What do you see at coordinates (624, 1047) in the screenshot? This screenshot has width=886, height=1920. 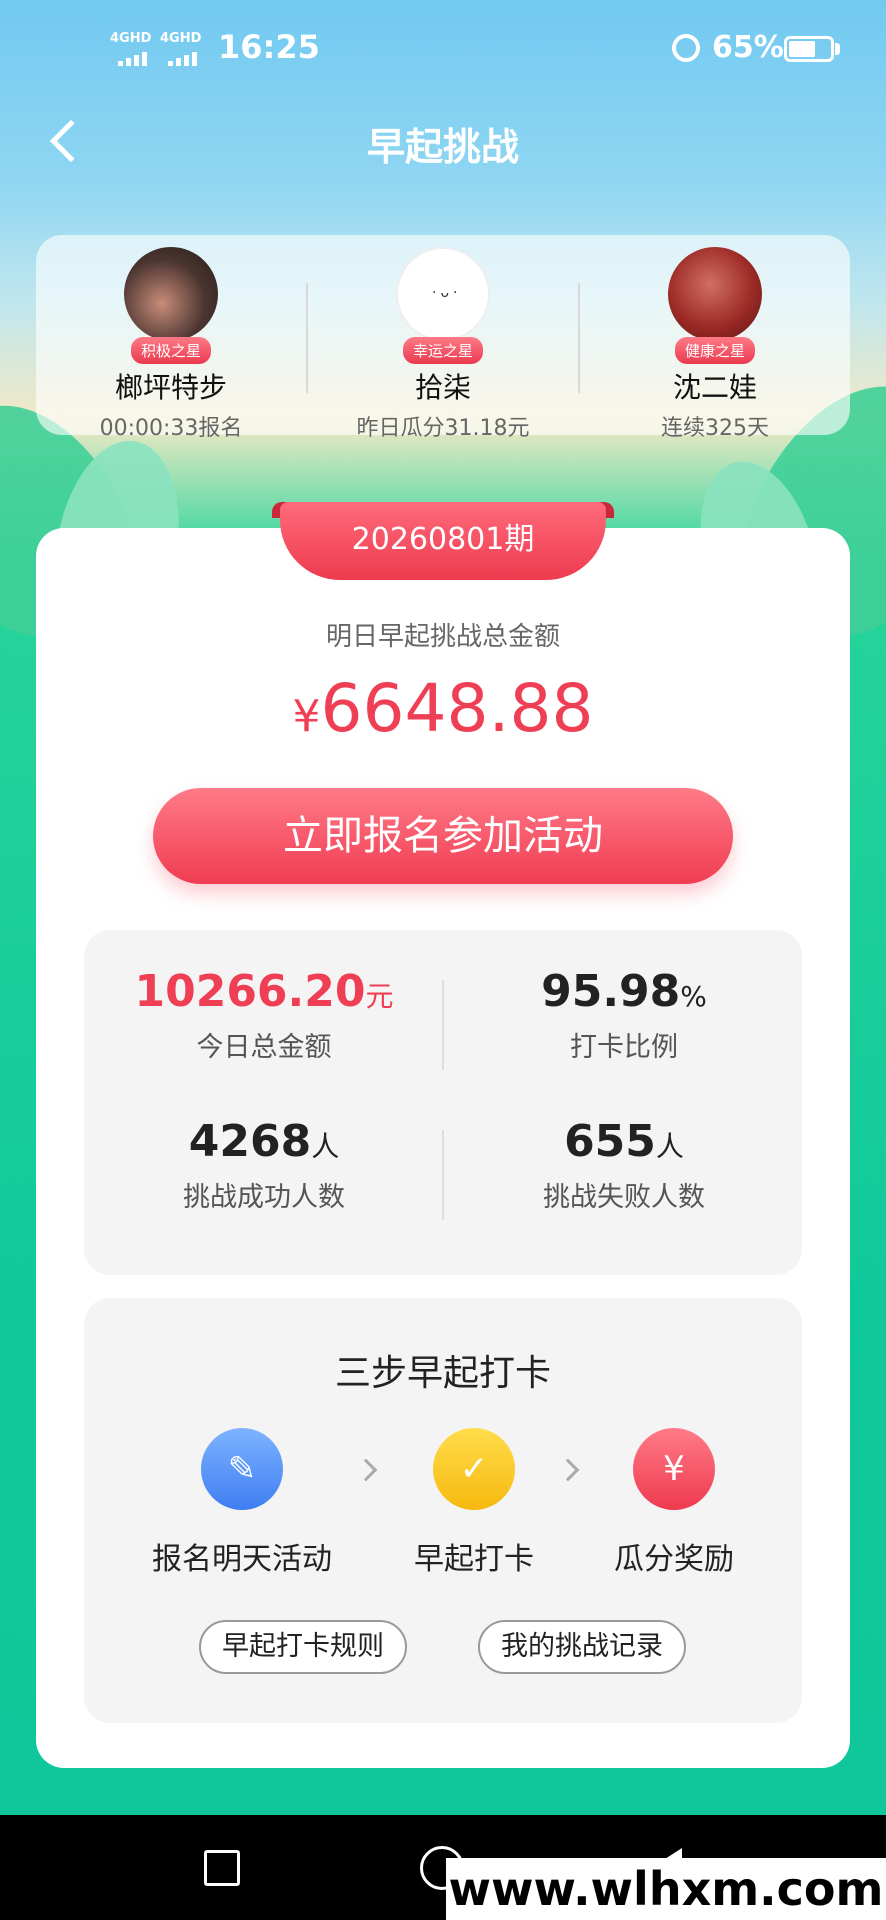 I see `stat-label: 打卡比例` at bounding box center [624, 1047].